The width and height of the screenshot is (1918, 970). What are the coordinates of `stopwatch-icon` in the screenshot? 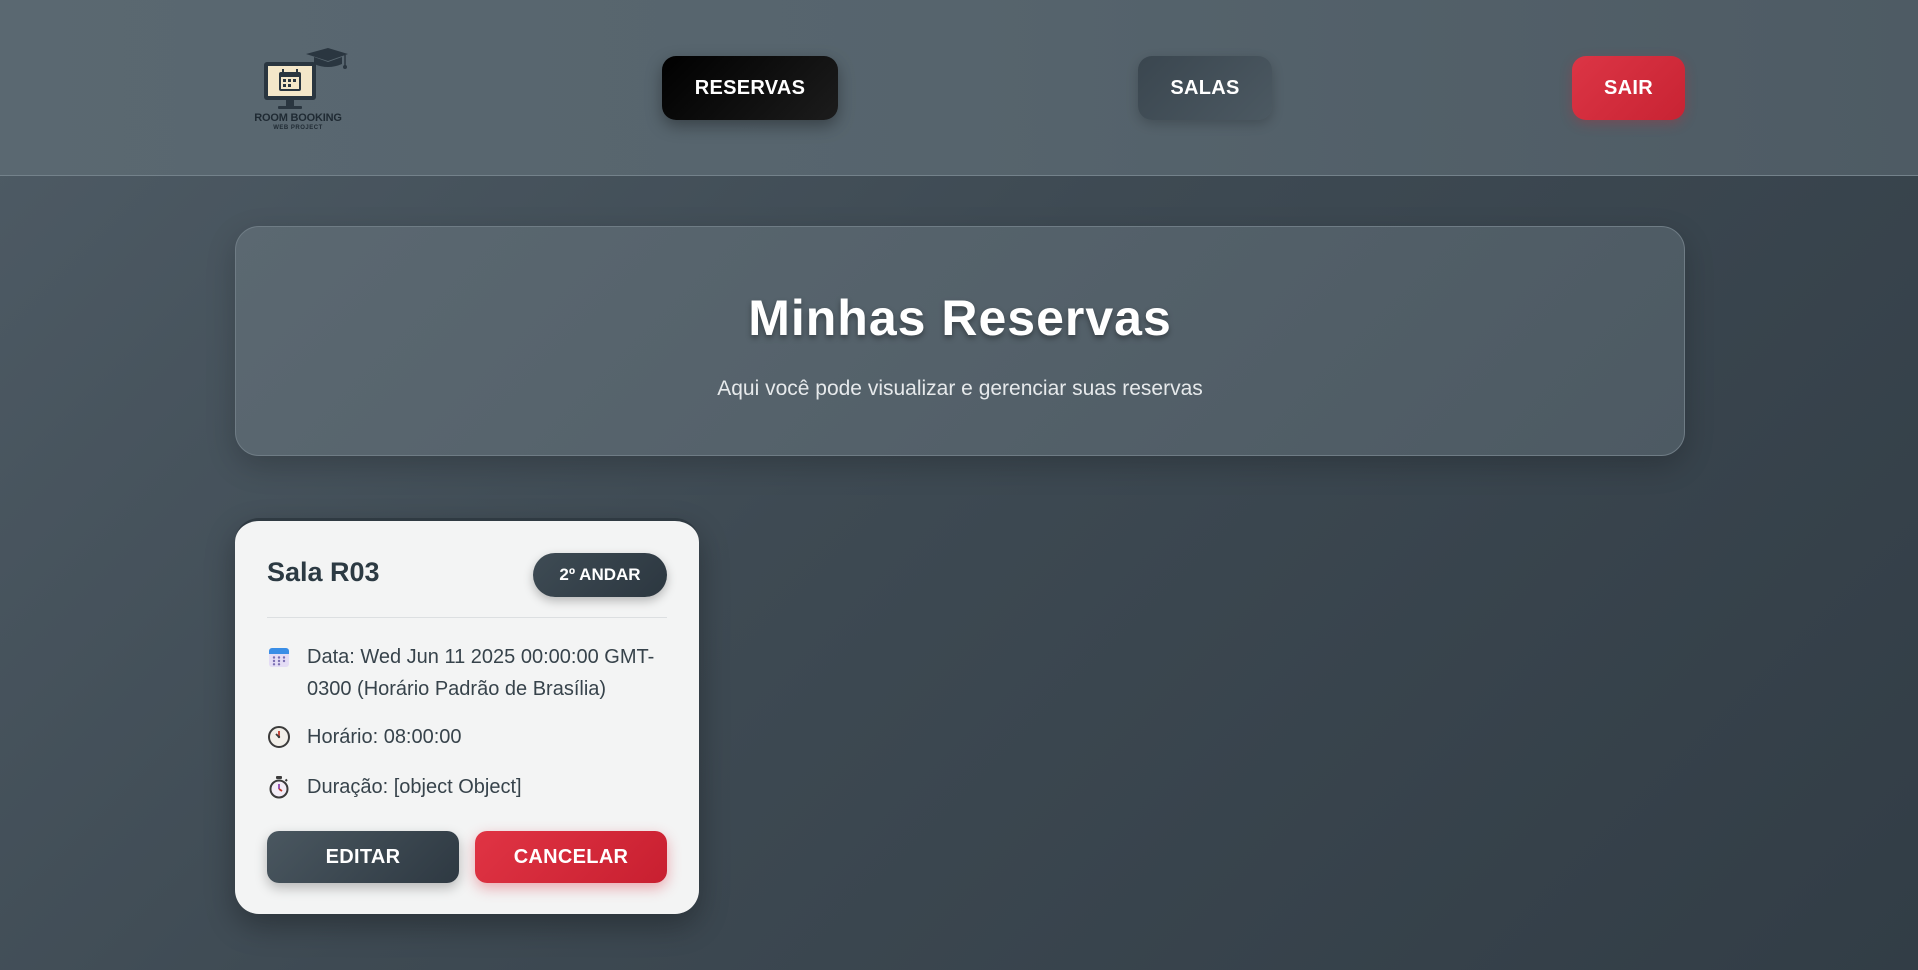 It's located at (279, 787).